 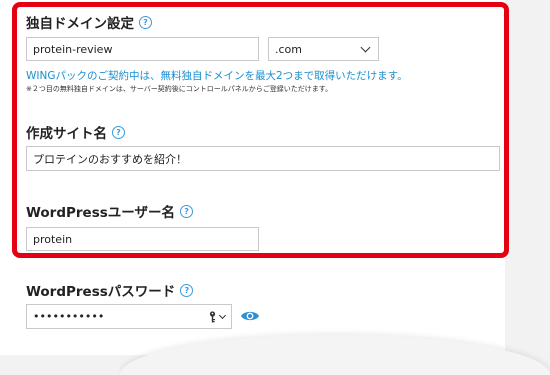 What do you see at coordinates (250, 316) in the screenshot?
I see `eye-icon` at bounding box center [250, 316].